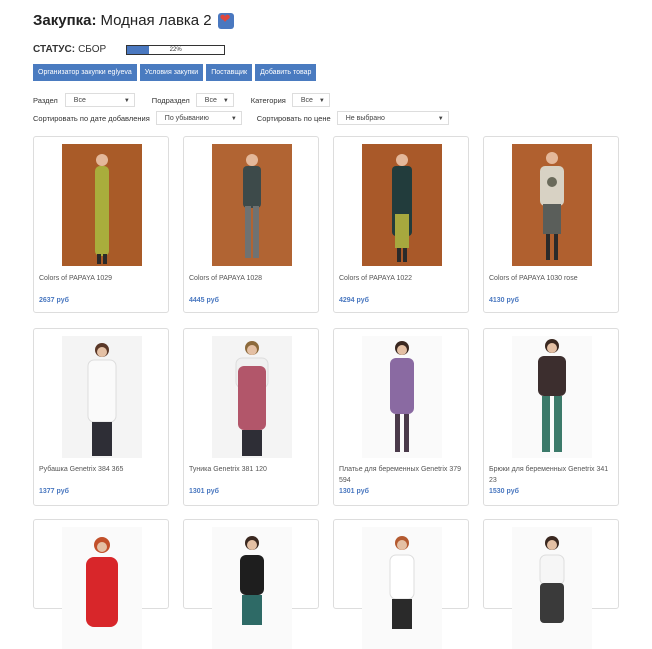 Image resolution: width=652 pixels, height=649 pixels. I want to click on section-label: Раздел, so click(45, 100).